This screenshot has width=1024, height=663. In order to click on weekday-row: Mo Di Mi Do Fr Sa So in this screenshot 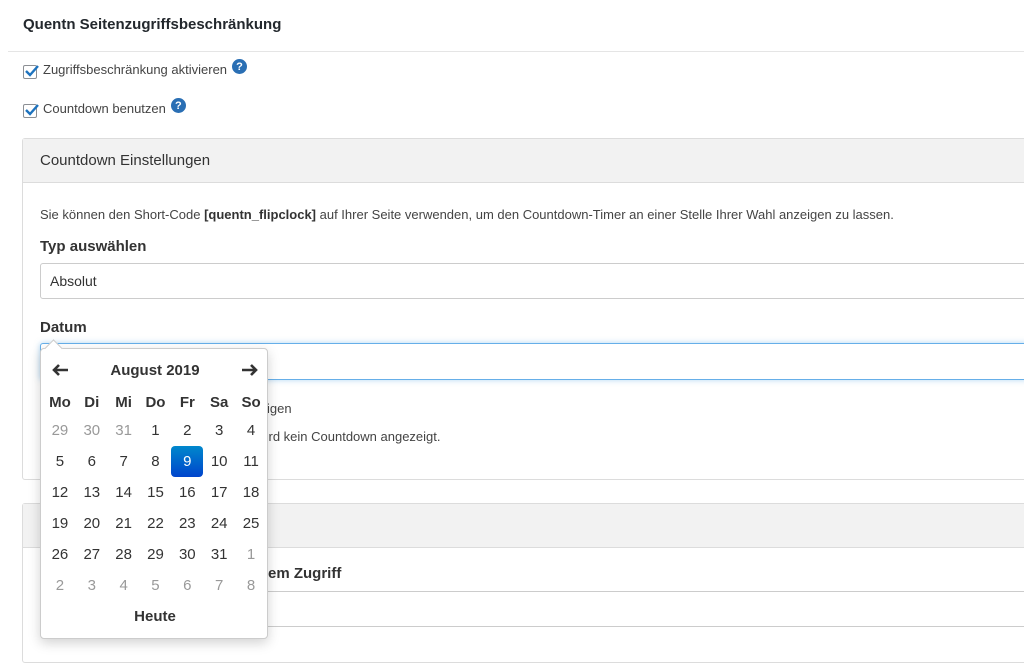, I will do `click(155, 402)`.